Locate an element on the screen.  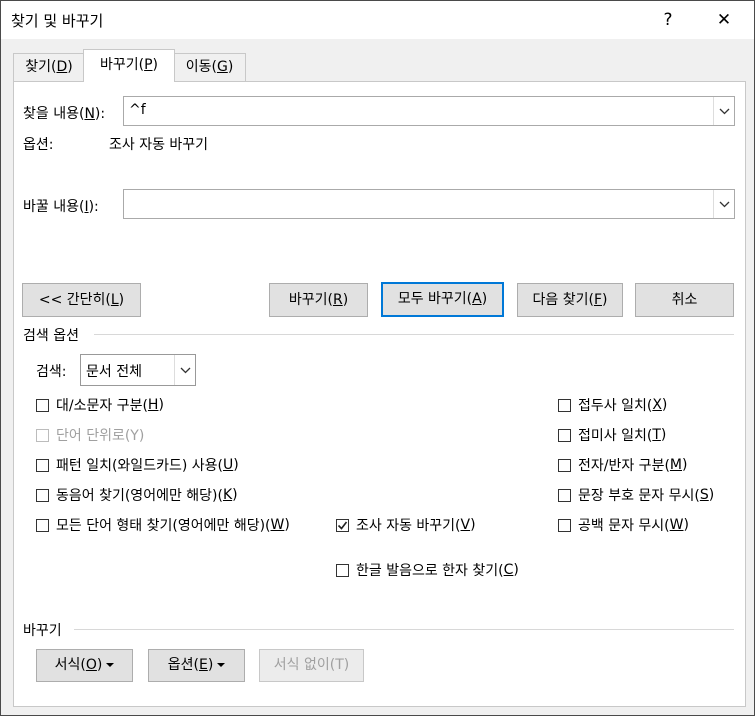
find-label: 찾을 내용(N): is located at coordinates (64, 114).